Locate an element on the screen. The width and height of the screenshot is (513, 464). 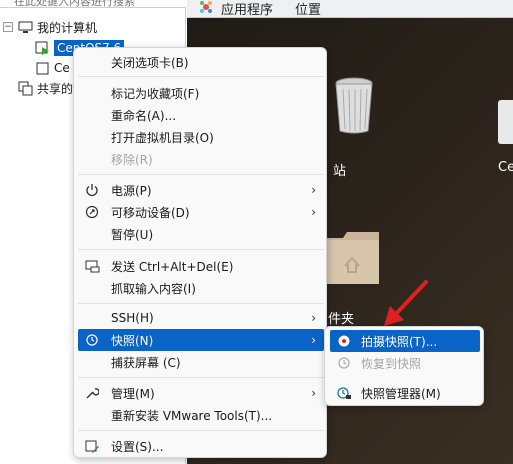
menu-mark-favorite: 标记为收藏项(F) is located at coordinates (201, 93).